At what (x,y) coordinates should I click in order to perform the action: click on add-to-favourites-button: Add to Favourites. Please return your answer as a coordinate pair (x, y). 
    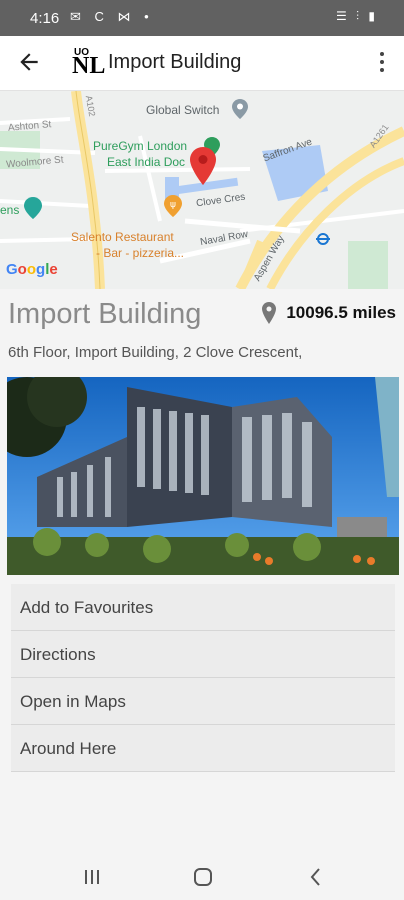
    Looking at the image, I should click on (203, 607).